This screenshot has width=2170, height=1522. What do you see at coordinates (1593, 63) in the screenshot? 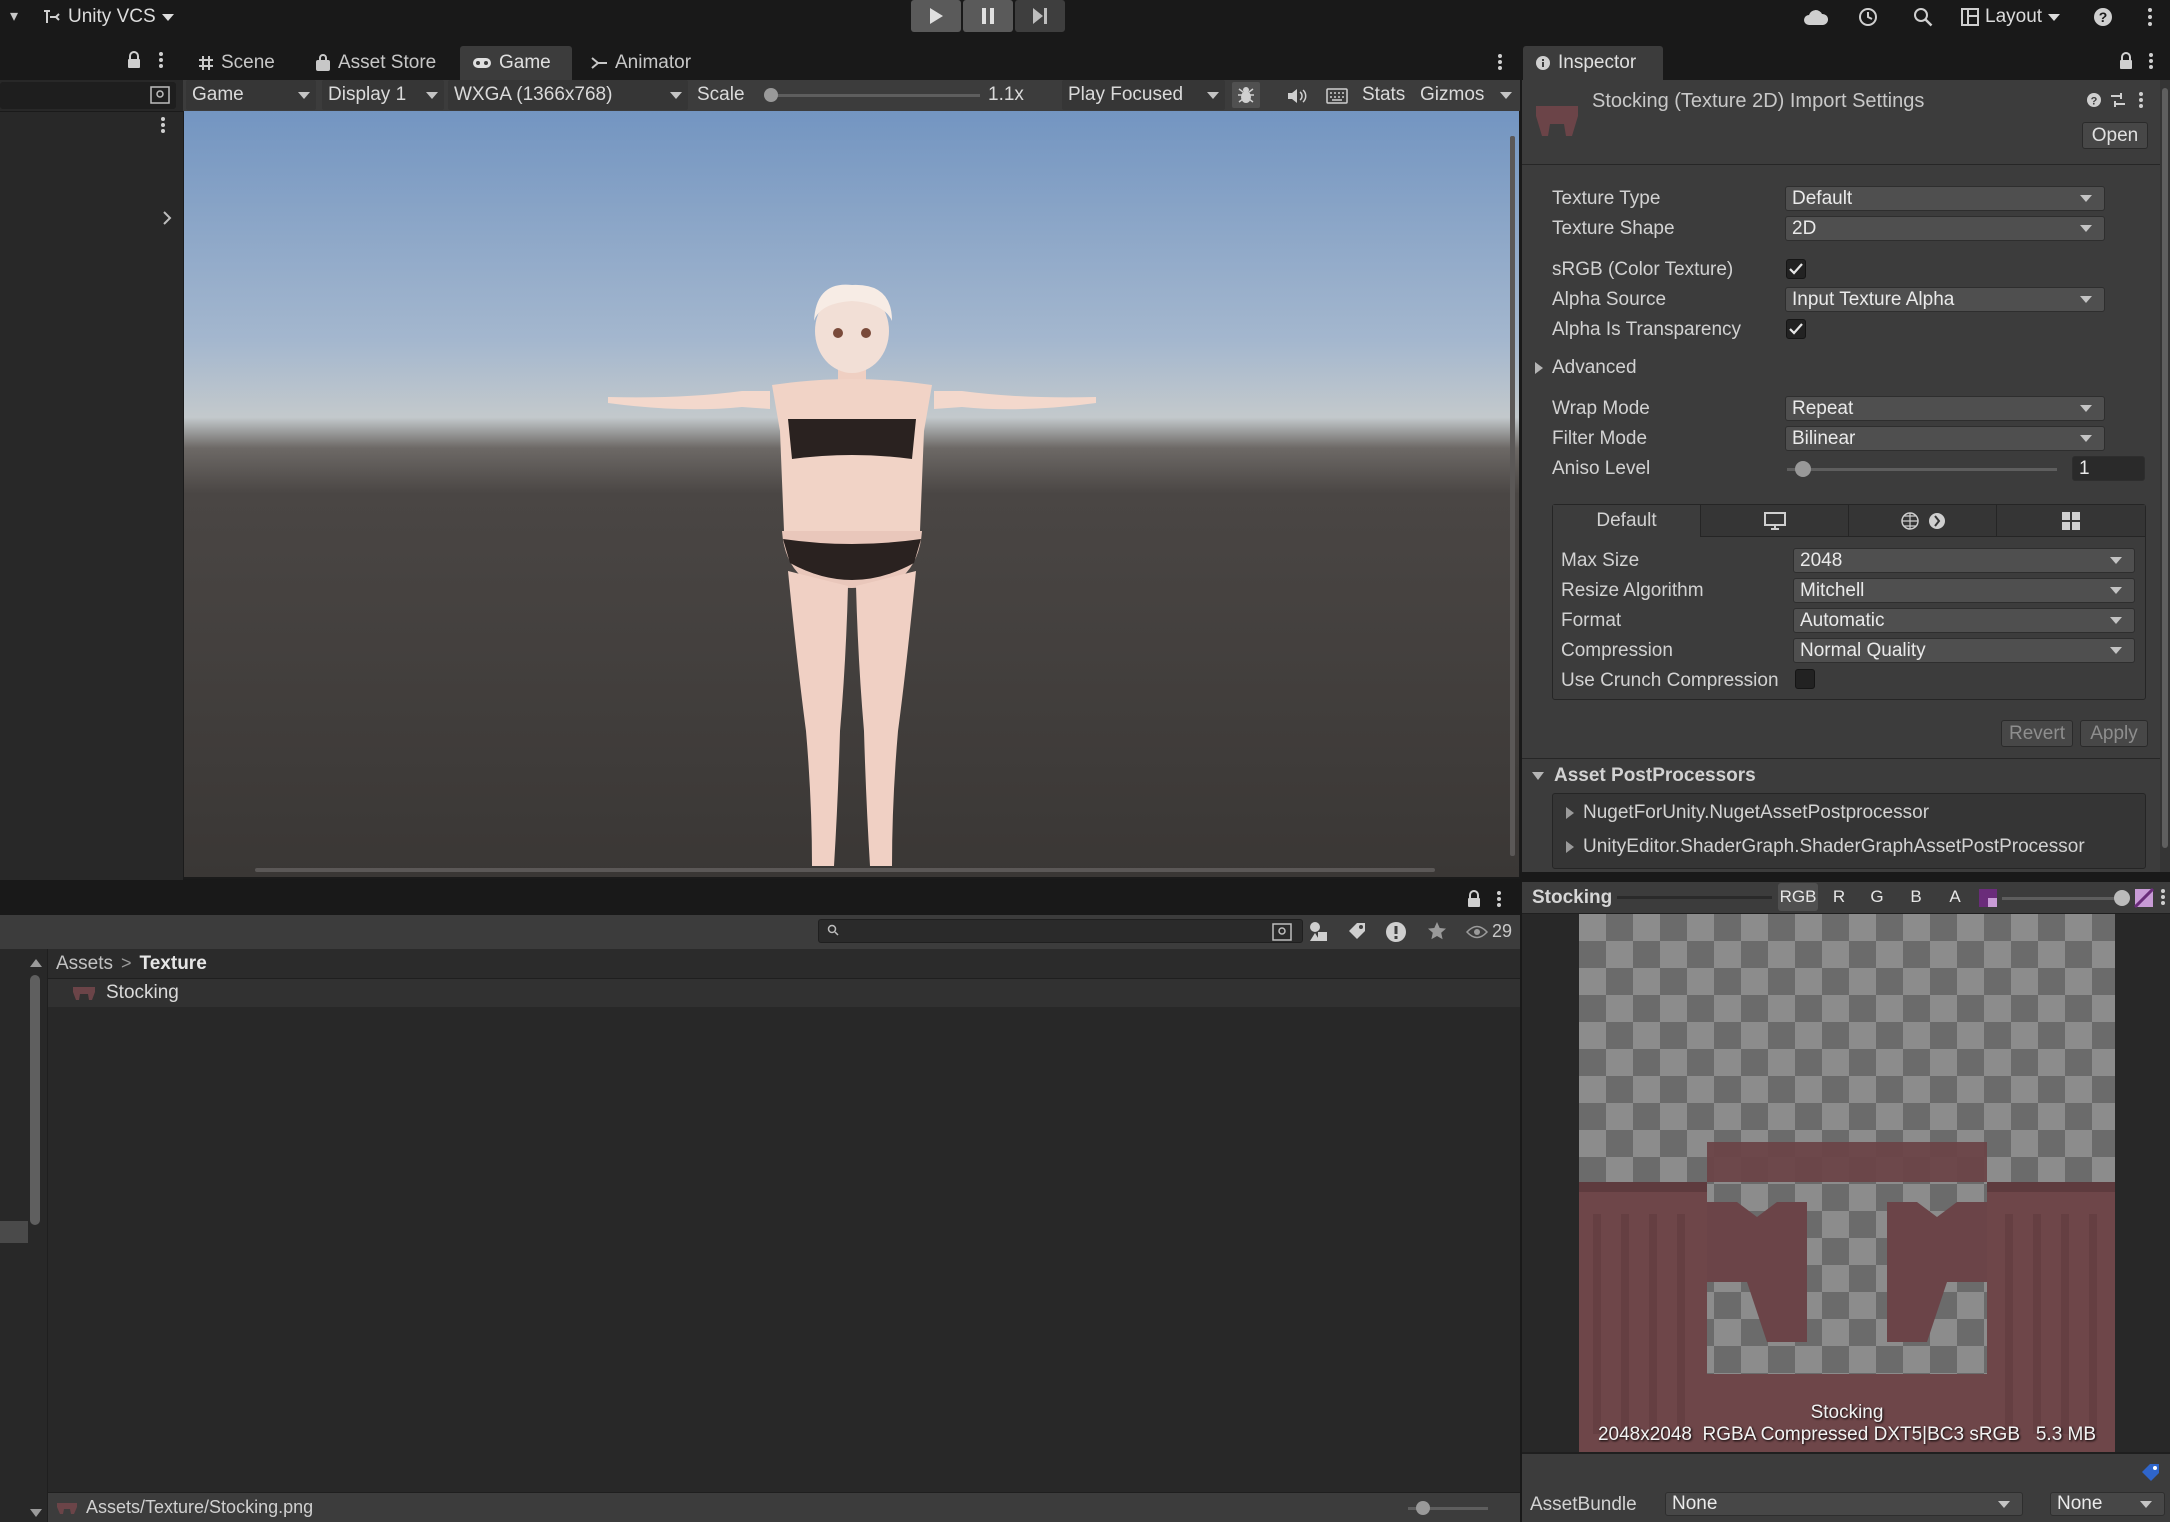
I see `tab-inspector: Inspector` at bounding box center [1593, 63].